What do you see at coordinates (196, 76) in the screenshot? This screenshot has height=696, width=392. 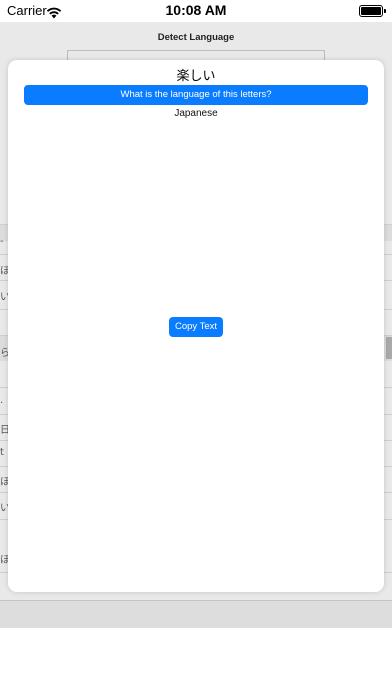 I see `detected-word: 楽しい` at bounding box center [196, 76].